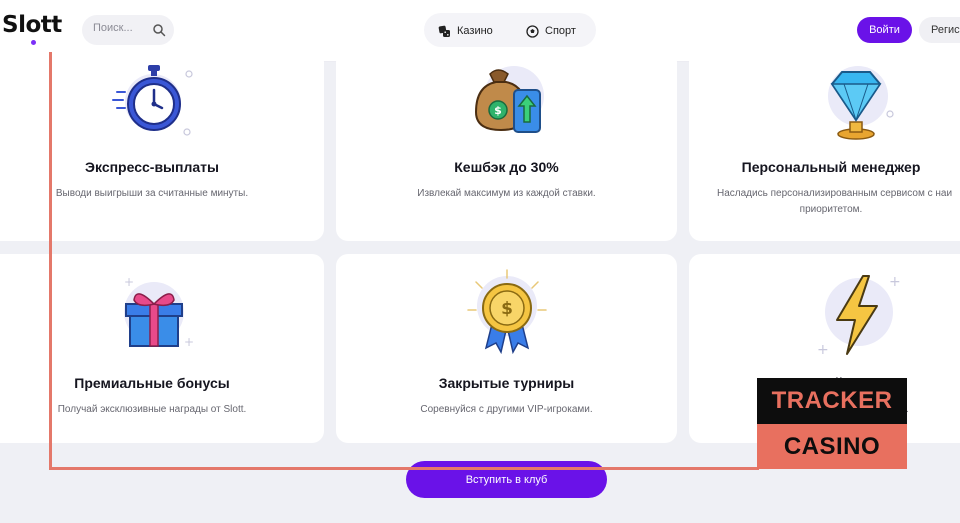  What do you see at coordinates (444, 31) in the screenshot?
I see `dice-icon` at bounding box center [444, 31].